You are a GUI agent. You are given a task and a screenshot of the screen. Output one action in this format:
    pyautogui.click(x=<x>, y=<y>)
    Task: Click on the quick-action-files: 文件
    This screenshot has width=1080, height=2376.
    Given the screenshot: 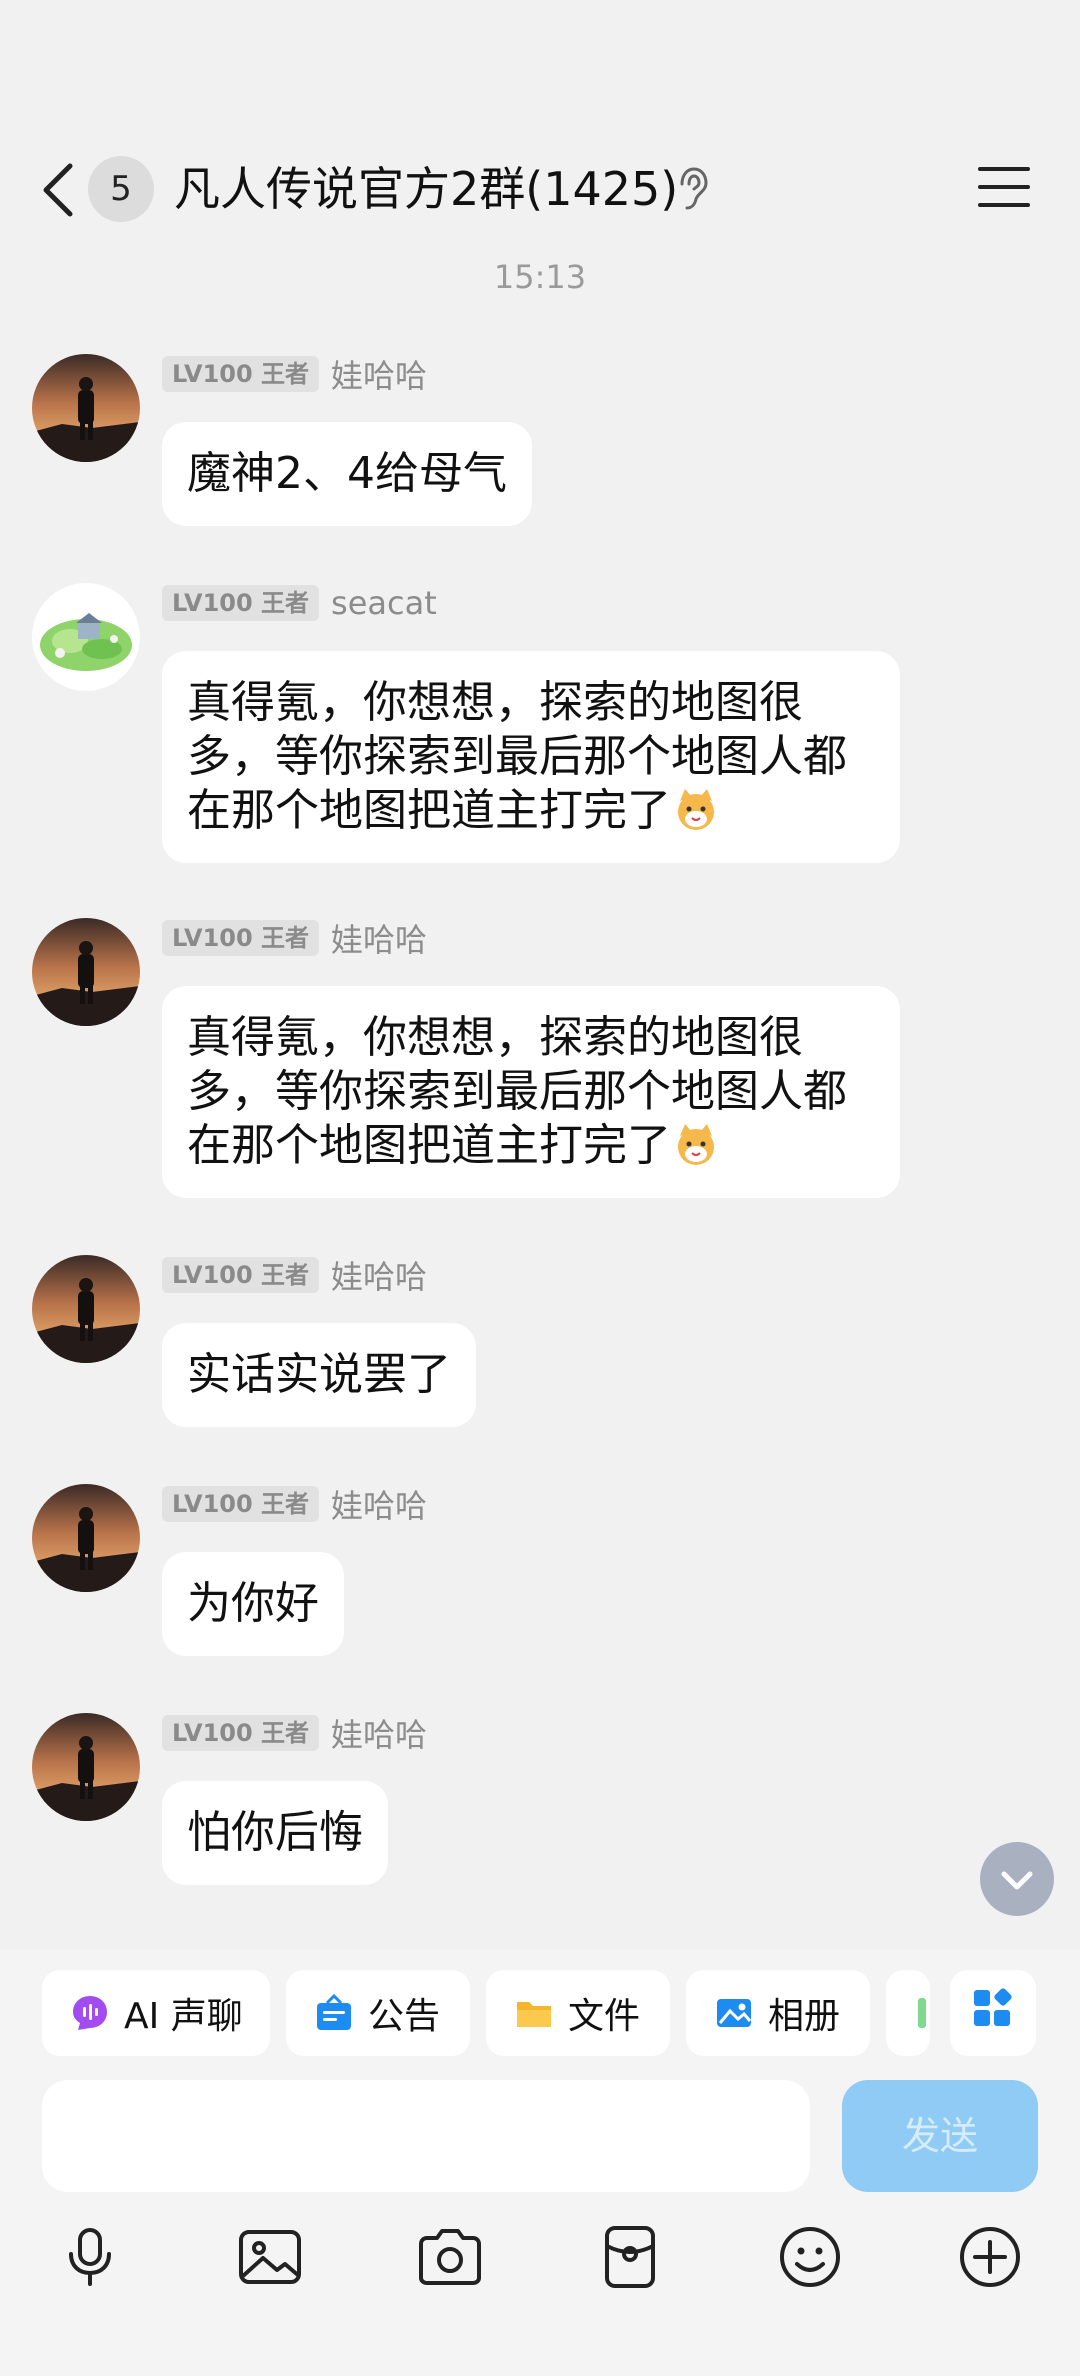 What is the action you would take?
    pyautogui.click(x=578, y=2013)
    